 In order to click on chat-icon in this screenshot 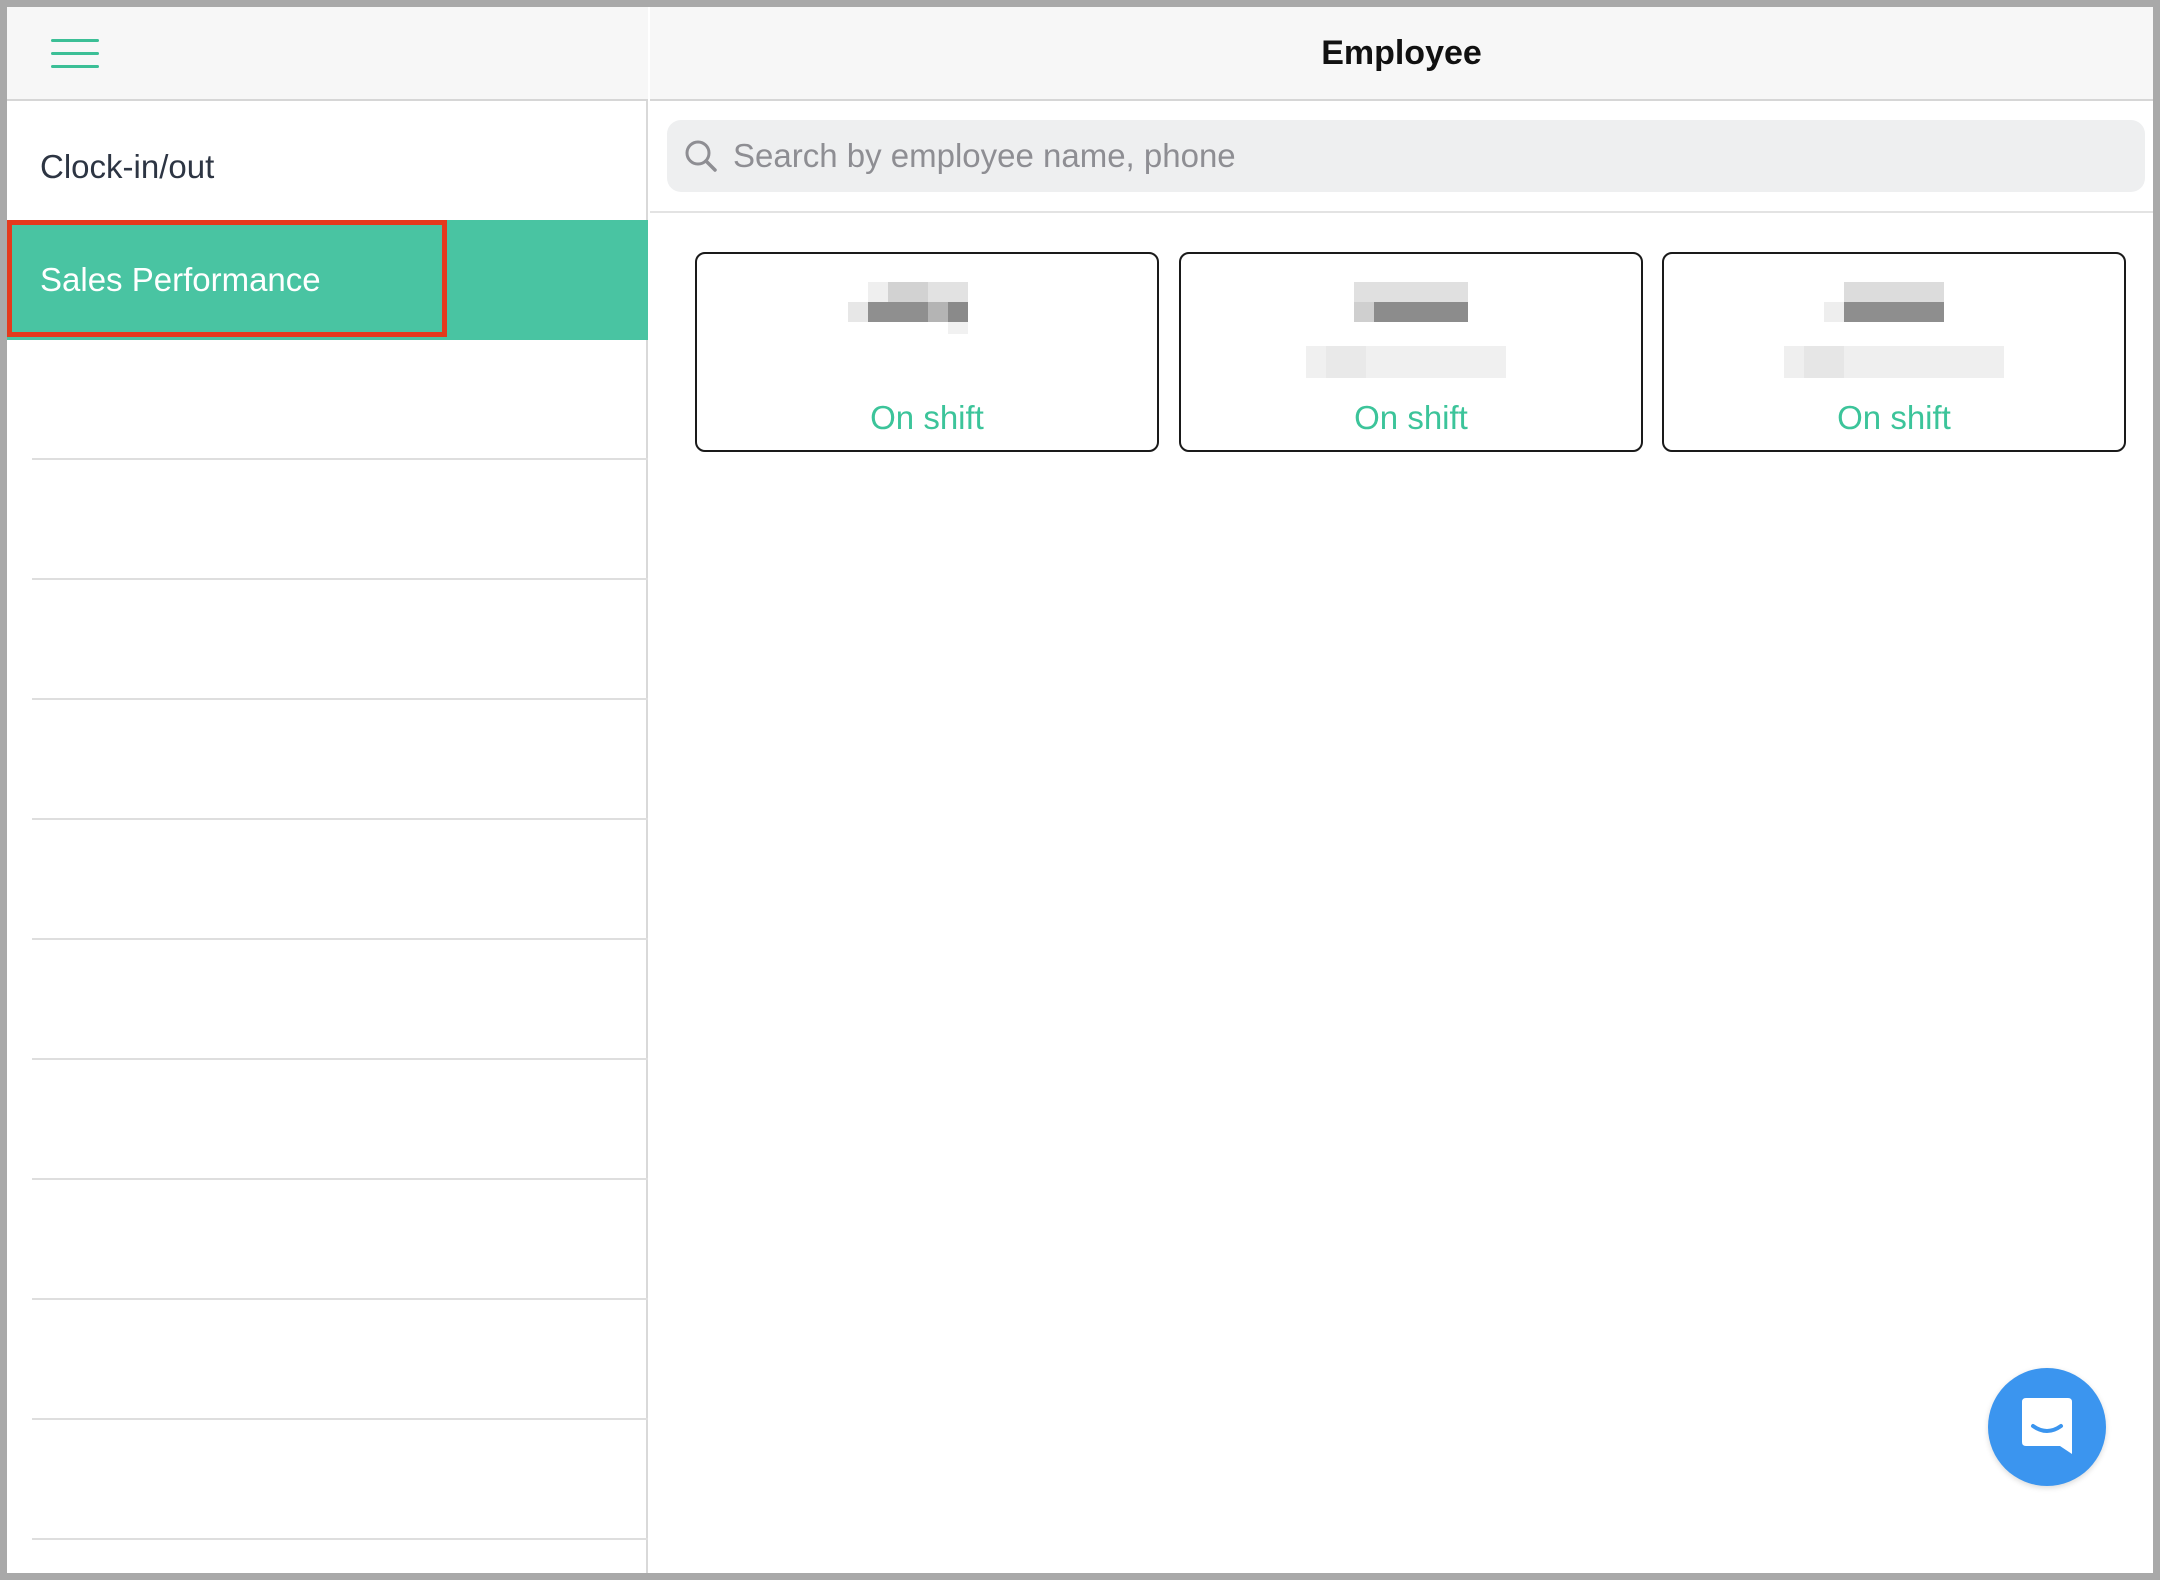, I will do `click(2047, 1426)`.